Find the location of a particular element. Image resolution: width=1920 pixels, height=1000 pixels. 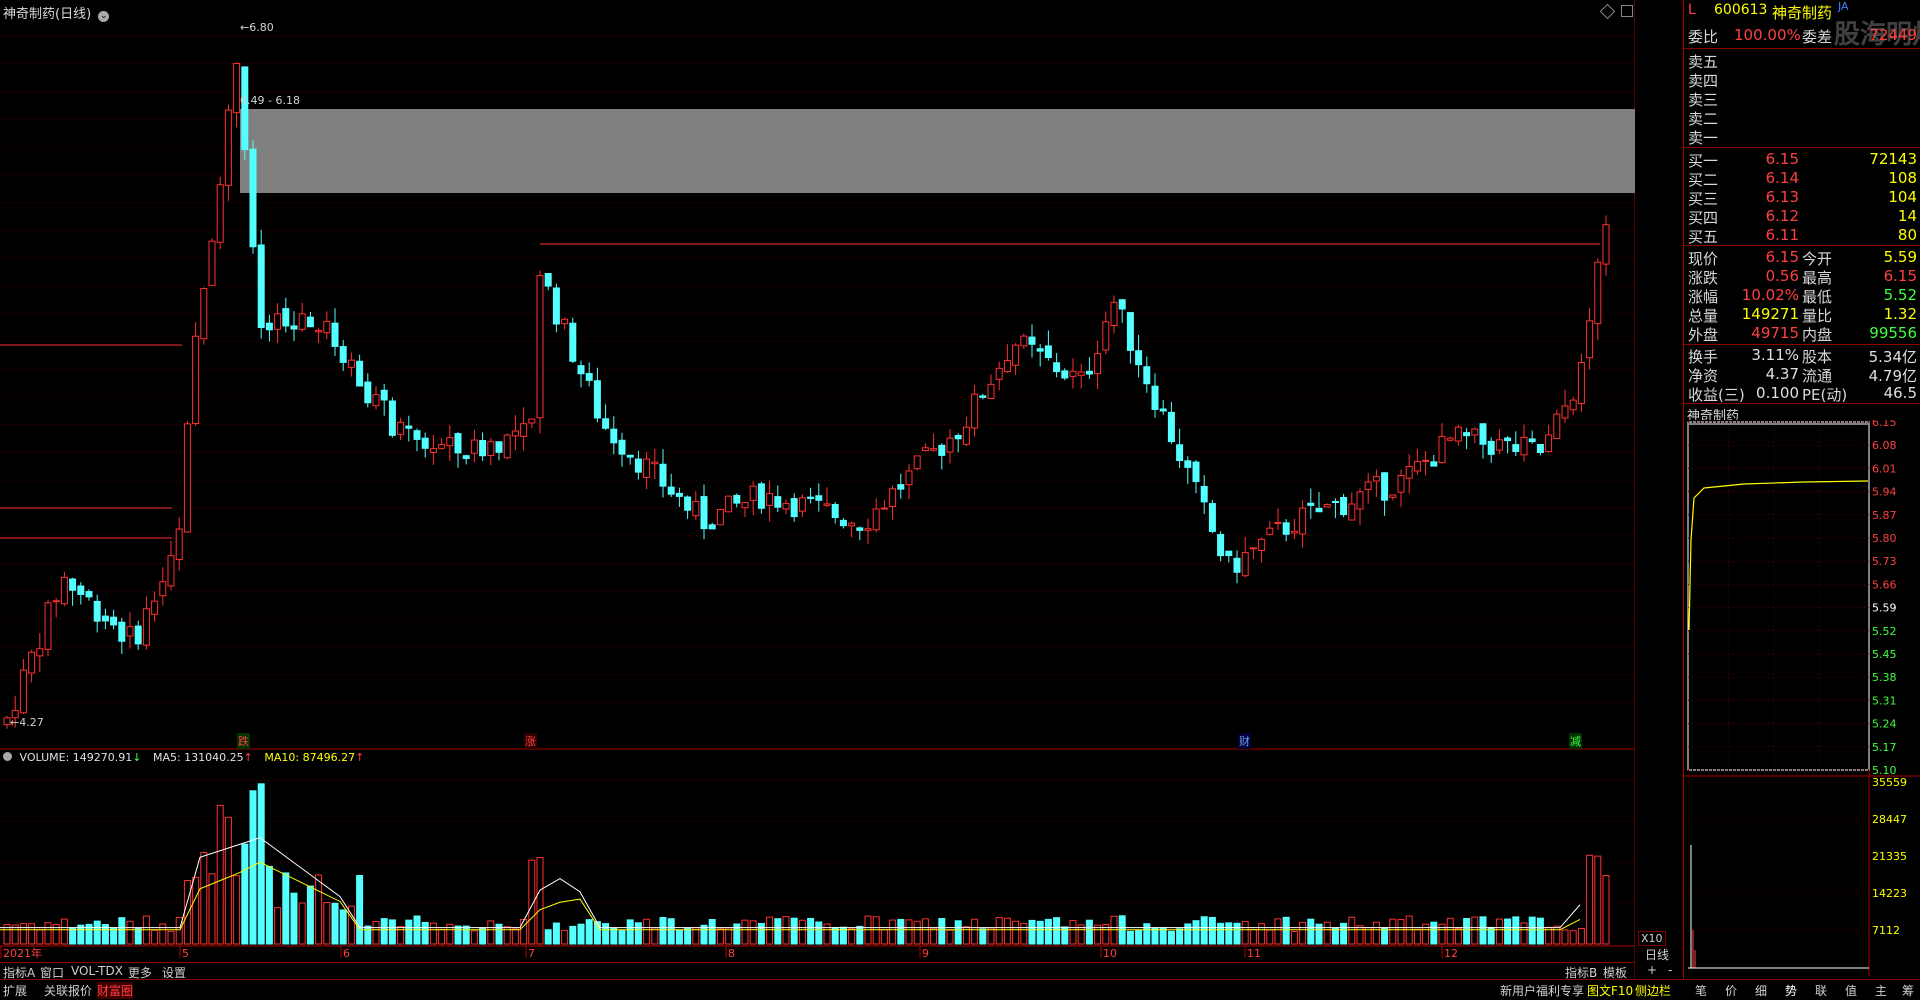

volume-label: VOLUME: 149270.91 is located at coordinates (76, 757).